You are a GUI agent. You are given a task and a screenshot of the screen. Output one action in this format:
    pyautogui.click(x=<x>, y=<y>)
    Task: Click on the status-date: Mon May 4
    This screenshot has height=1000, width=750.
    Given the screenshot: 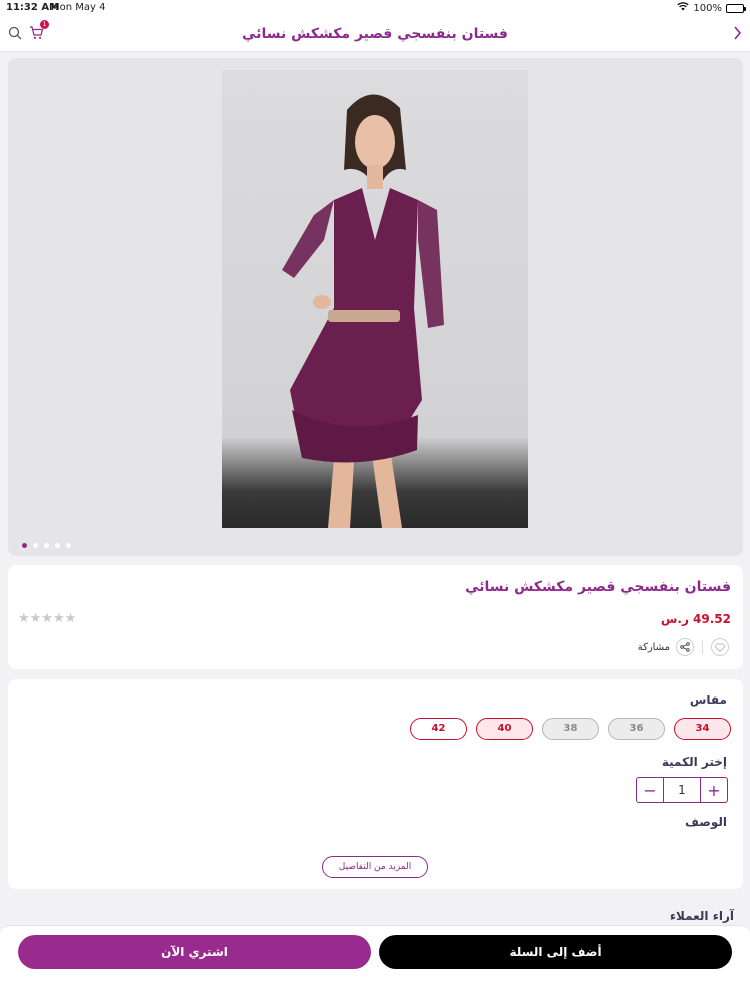 What is the action you would take?
    pyautogui.click(x=78, y=7)
    